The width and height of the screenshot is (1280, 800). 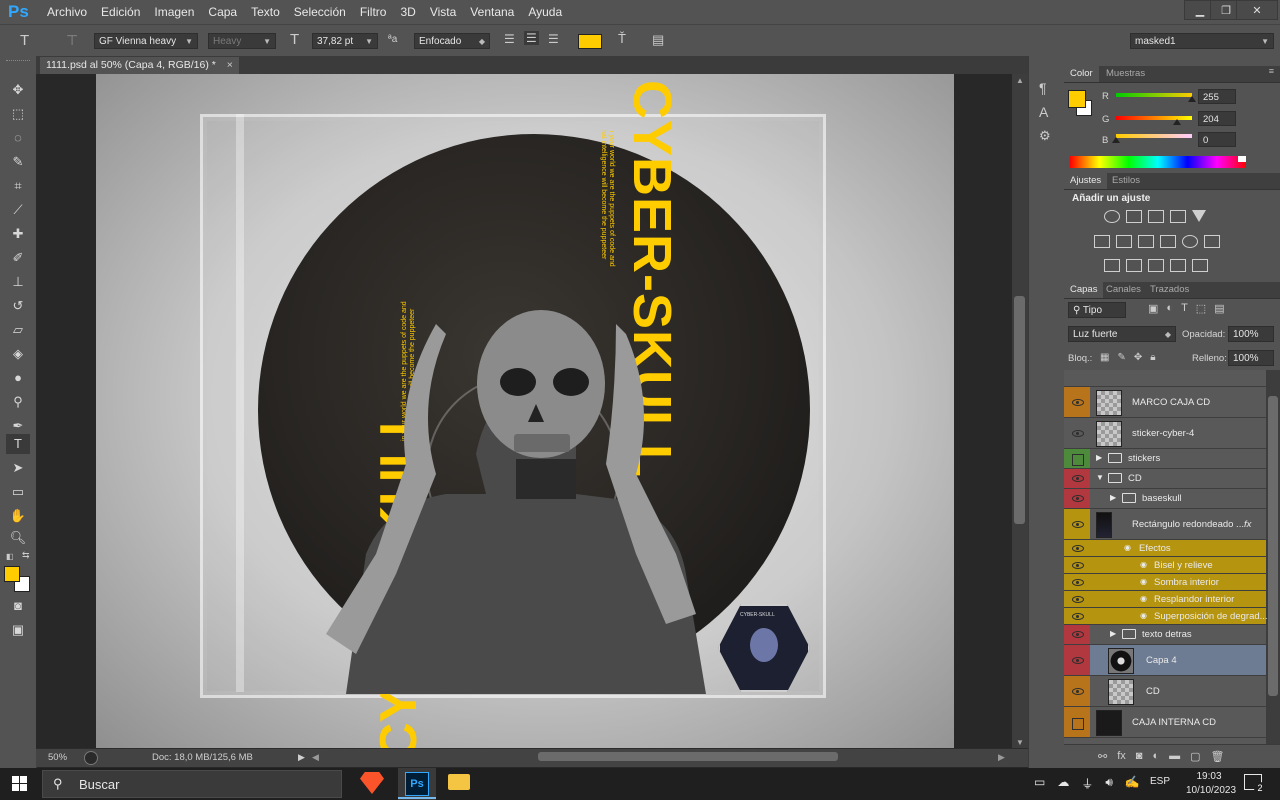 I want to click on type-tool-preset-icon: T, so click(x=24, y=40).